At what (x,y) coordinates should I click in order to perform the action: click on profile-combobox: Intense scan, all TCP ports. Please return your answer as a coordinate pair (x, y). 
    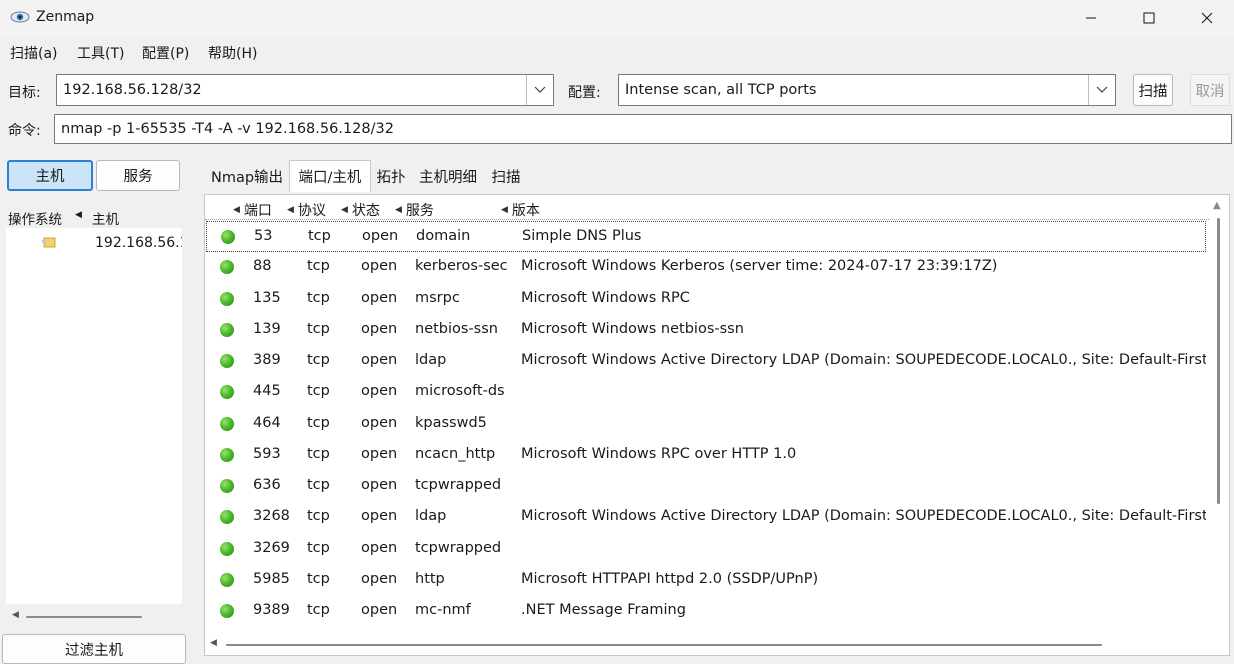
    Looking at the image, I should click on (867, 90).